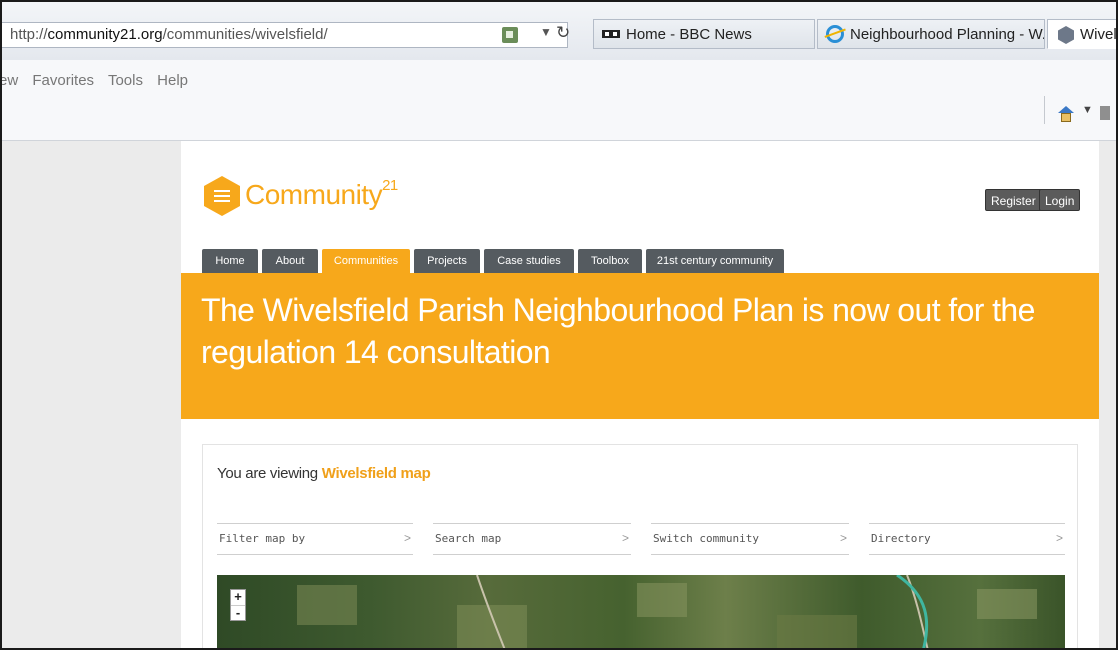 This screenshot has height=650, width=1118. What do you see at coordinates (238, 598) in the screenshot?
I see `zoom-in-button: +` at bounding box center [238, 598].